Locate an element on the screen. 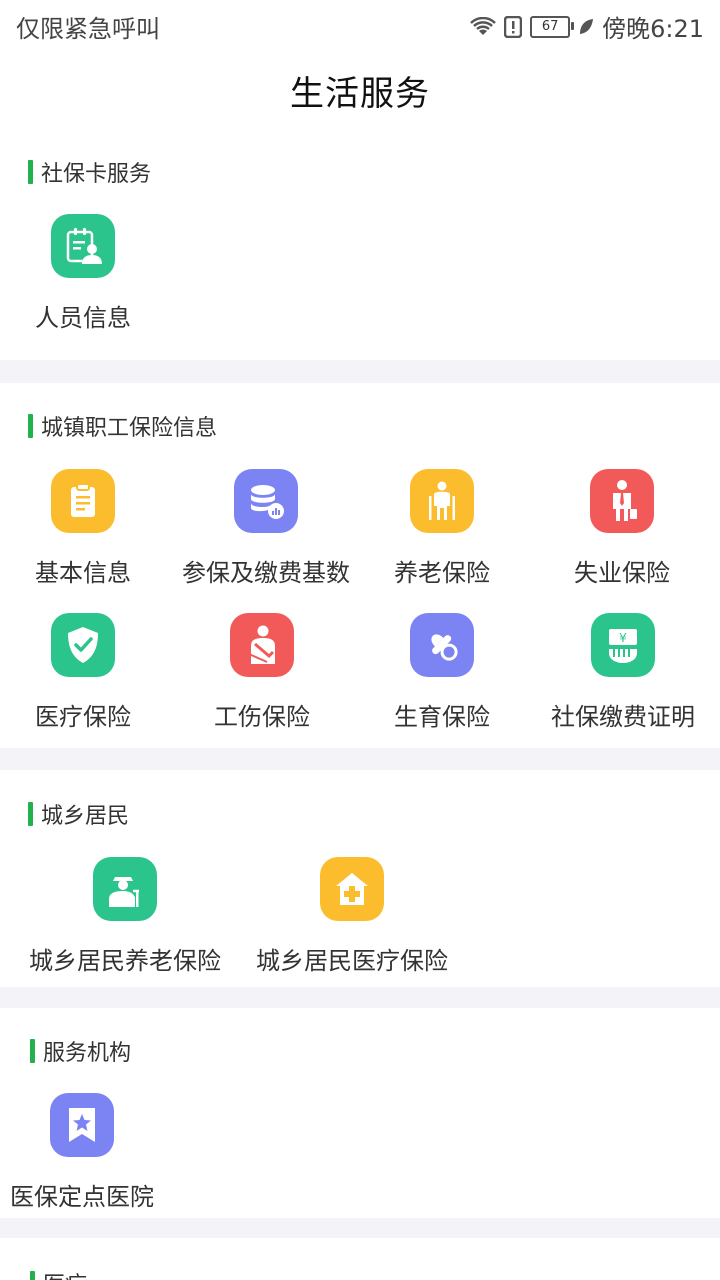 This screenshot has width=720, height=1280. section-title-text: 城镇职工保险信息 is located at coordinates (129, 428).